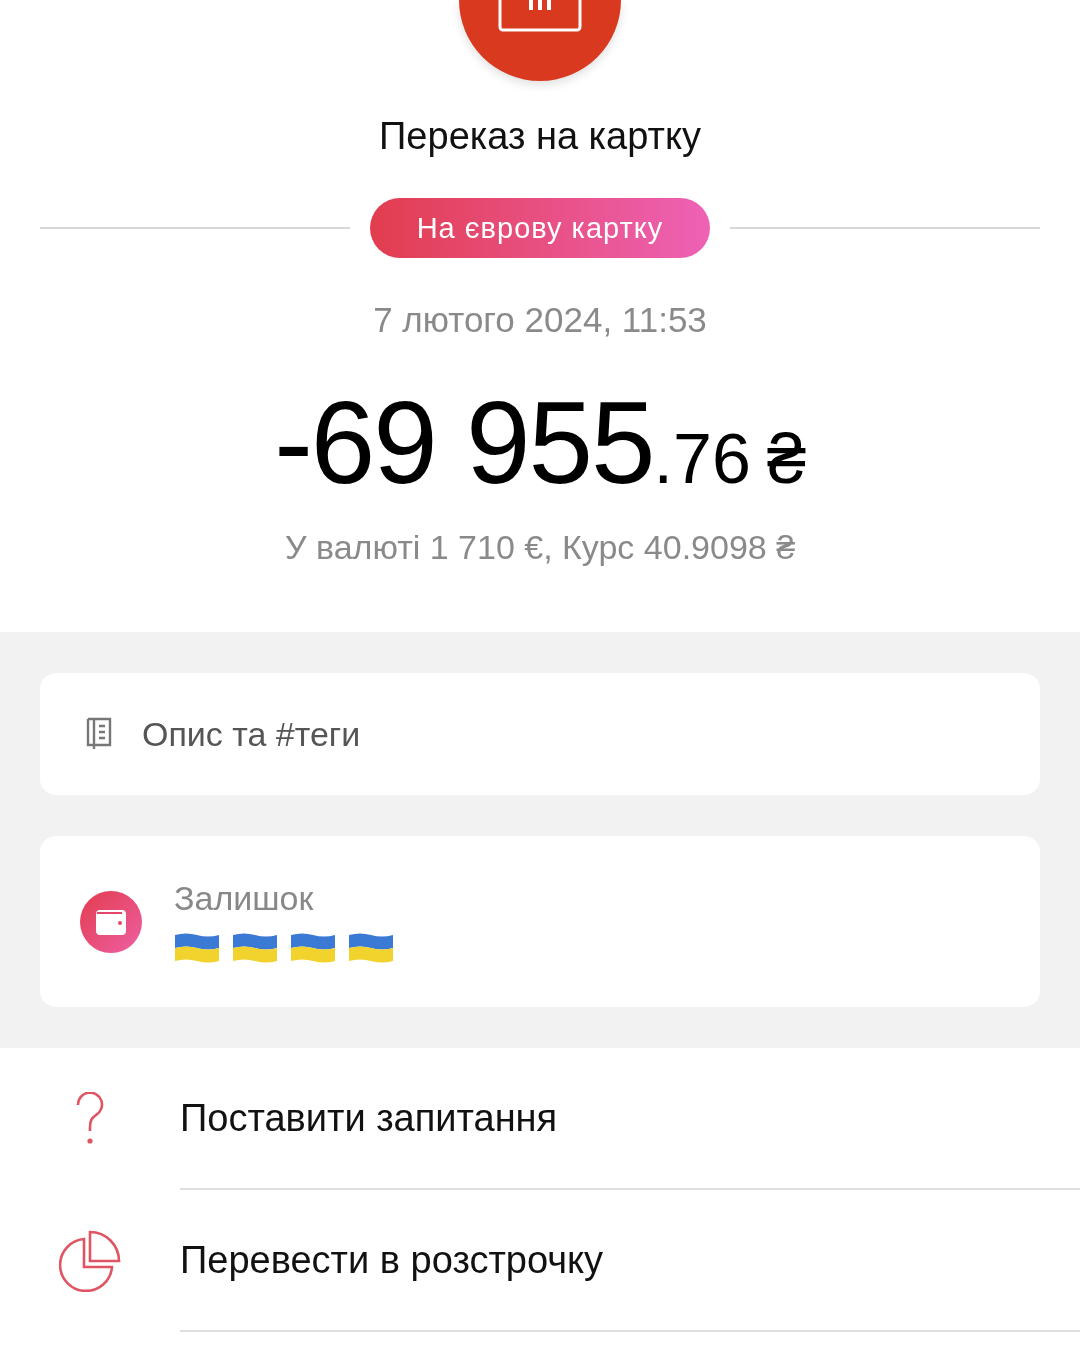 Image resolution: width=1080 pixels, height=1350 pixels. Describe the element at coordinates (90, 1119) in the screenshot. I see `question-icon` at that location.